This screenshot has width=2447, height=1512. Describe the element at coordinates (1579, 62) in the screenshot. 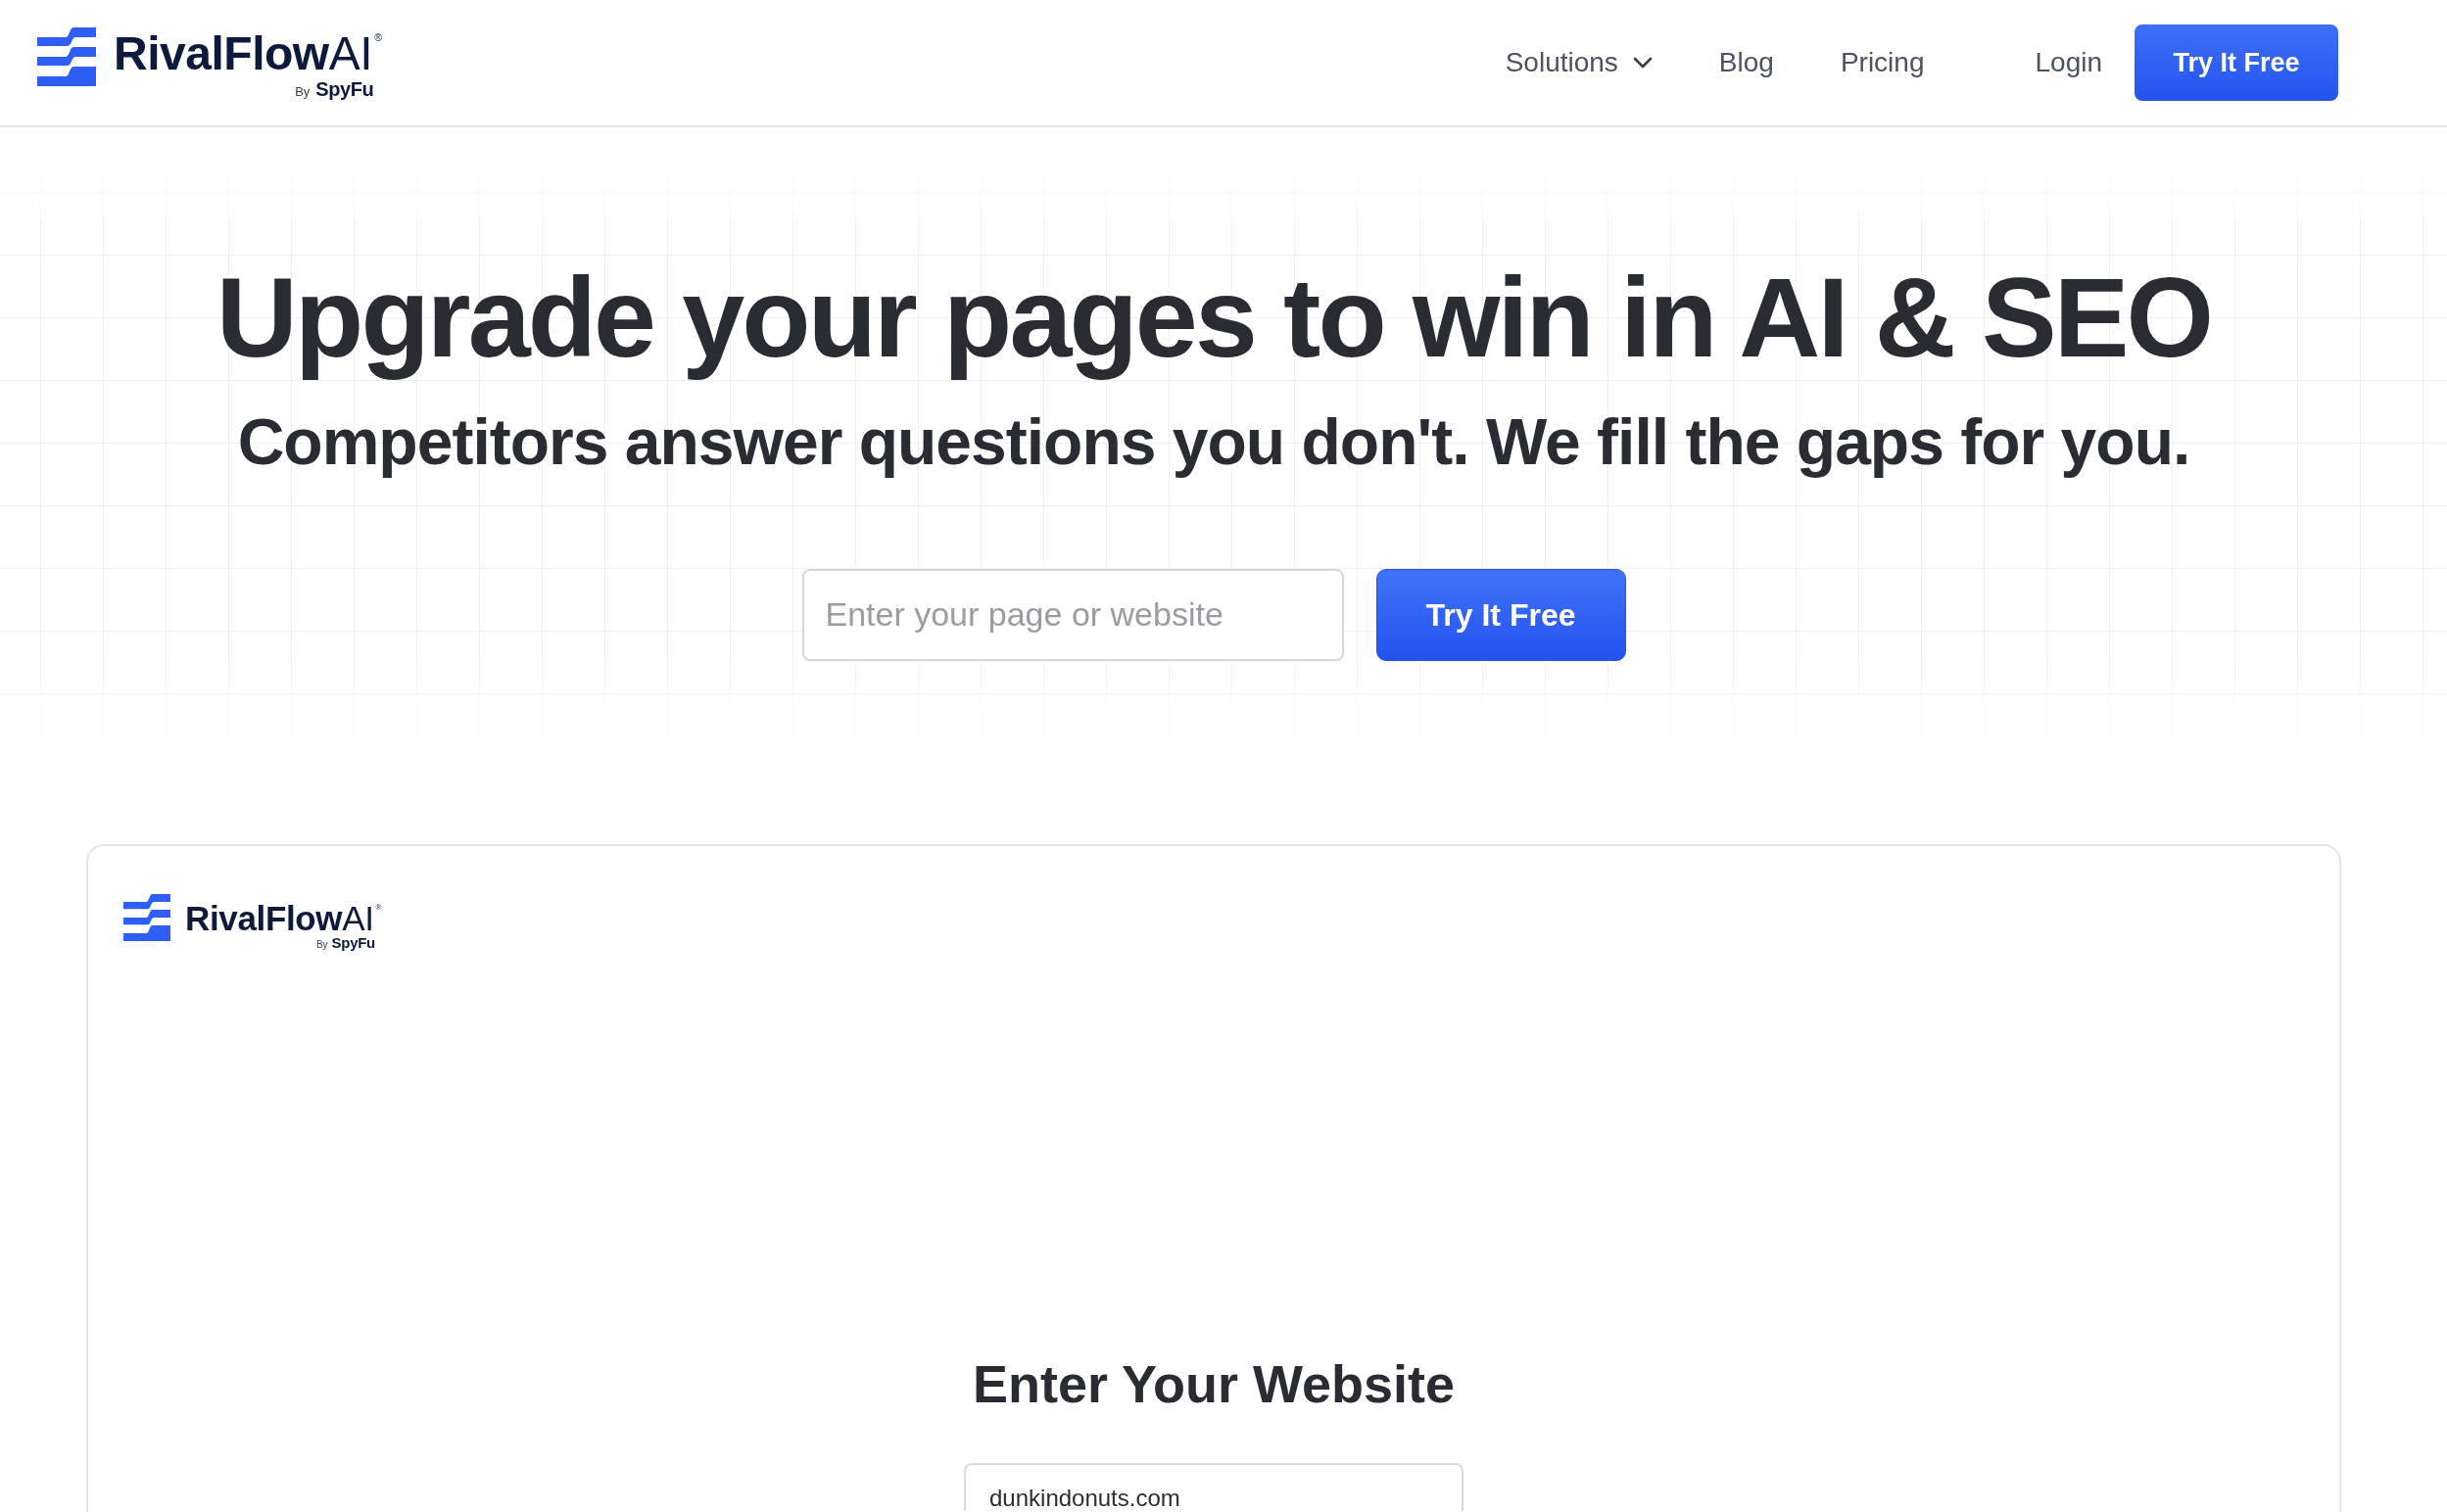

I see `nav-dropdown: Solutions` at that location.